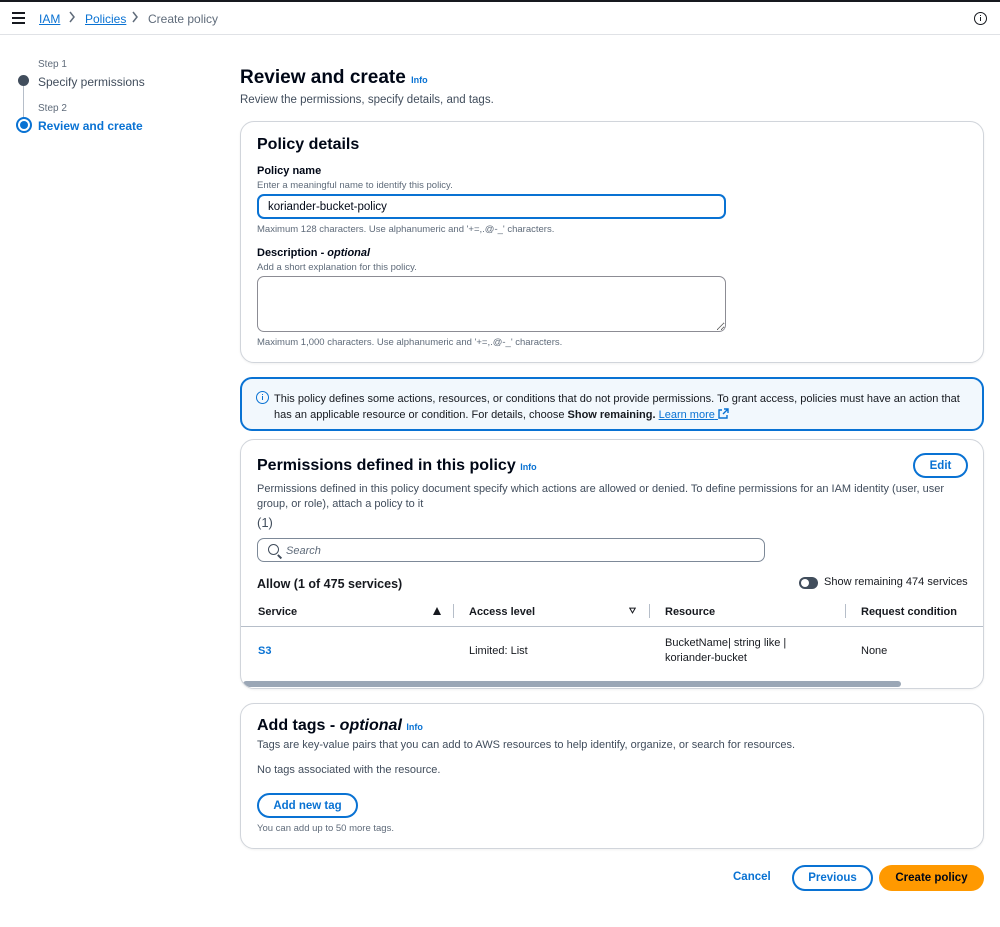 The image size is (1000, 927). Describe the element at coordinates (612, 626) in the screenshot. I see `table-header-divider` at that location.